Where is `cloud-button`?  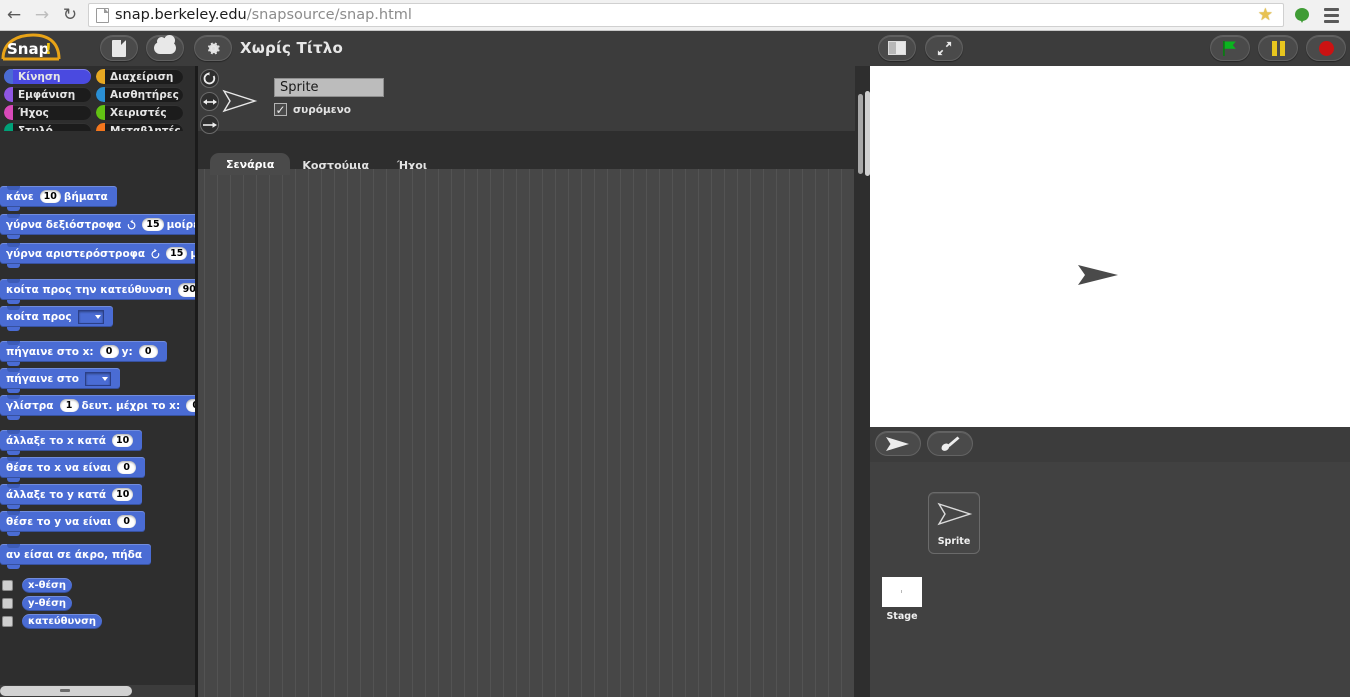
cloud-button is located at coordinates (165, 48).